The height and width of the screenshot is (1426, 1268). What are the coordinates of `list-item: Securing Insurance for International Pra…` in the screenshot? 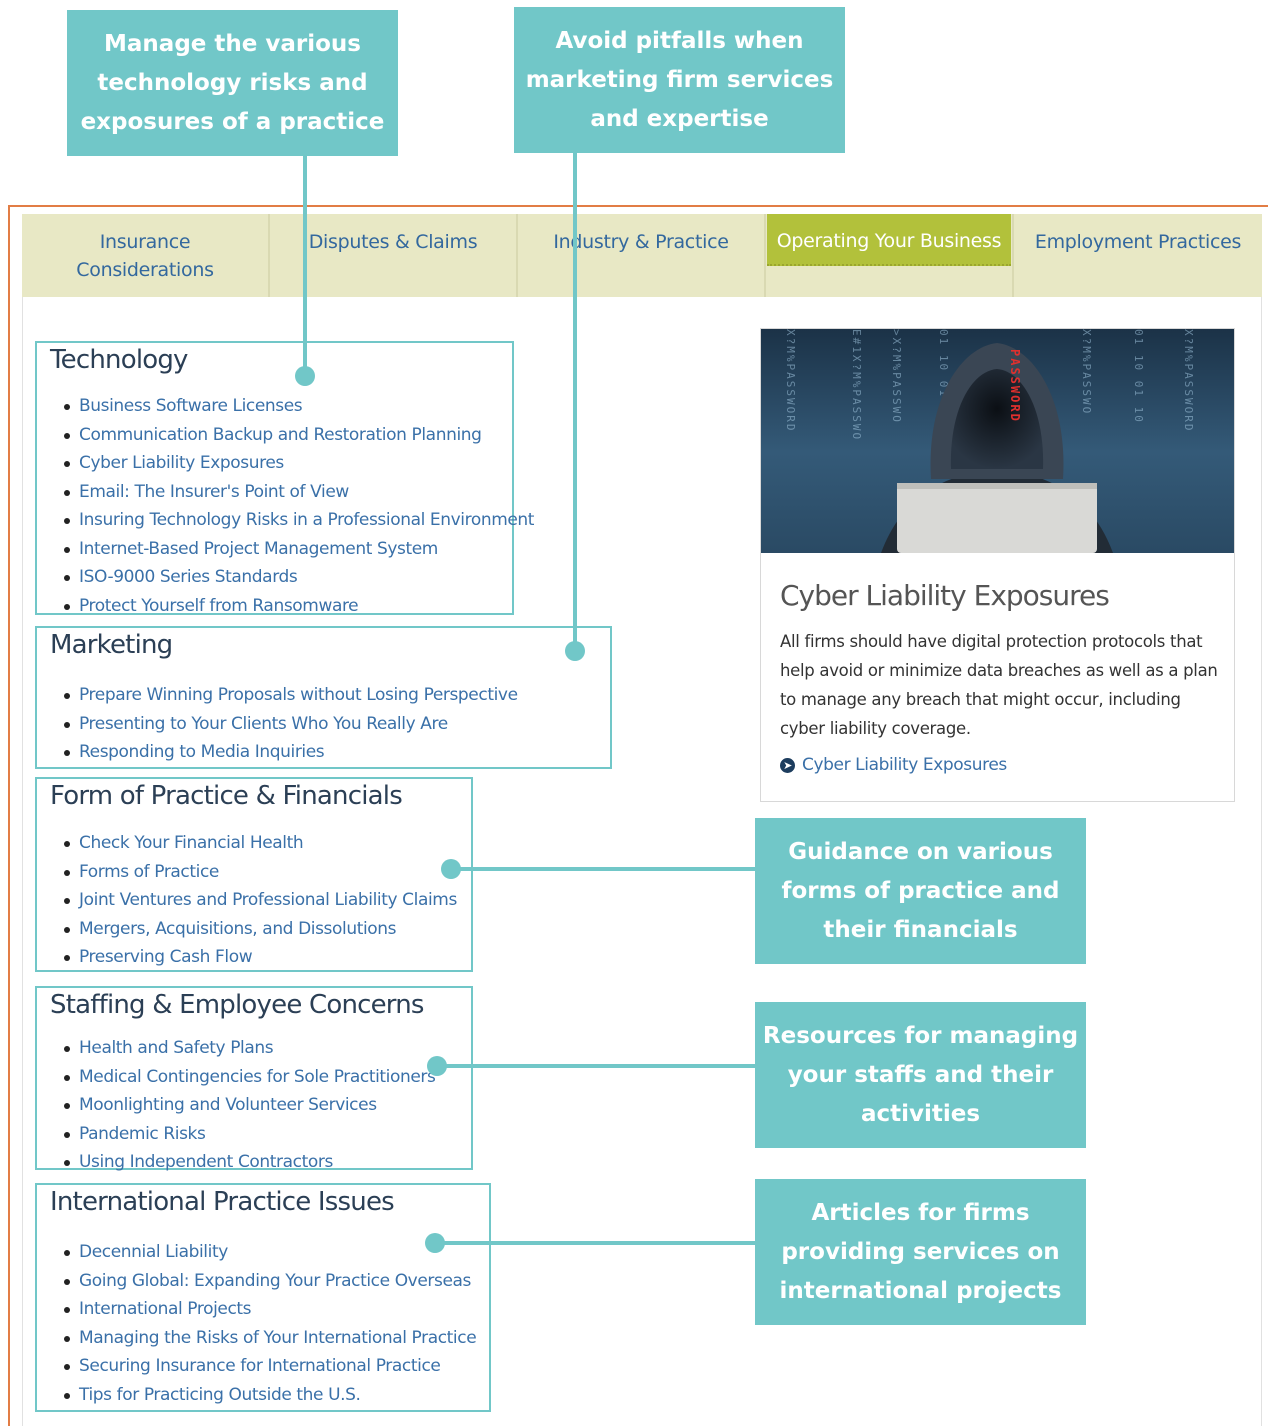 It's located at (269, 1366).